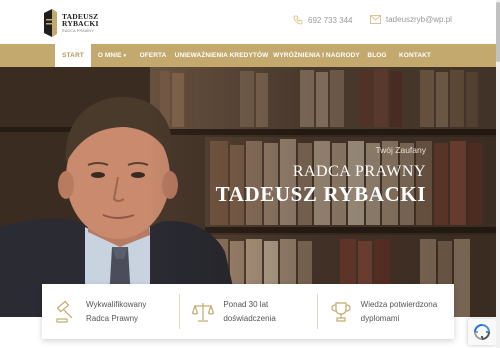  I want to click on nav-label: WYRÓŻNIENIA I NAGRODY, so click(316, 55).